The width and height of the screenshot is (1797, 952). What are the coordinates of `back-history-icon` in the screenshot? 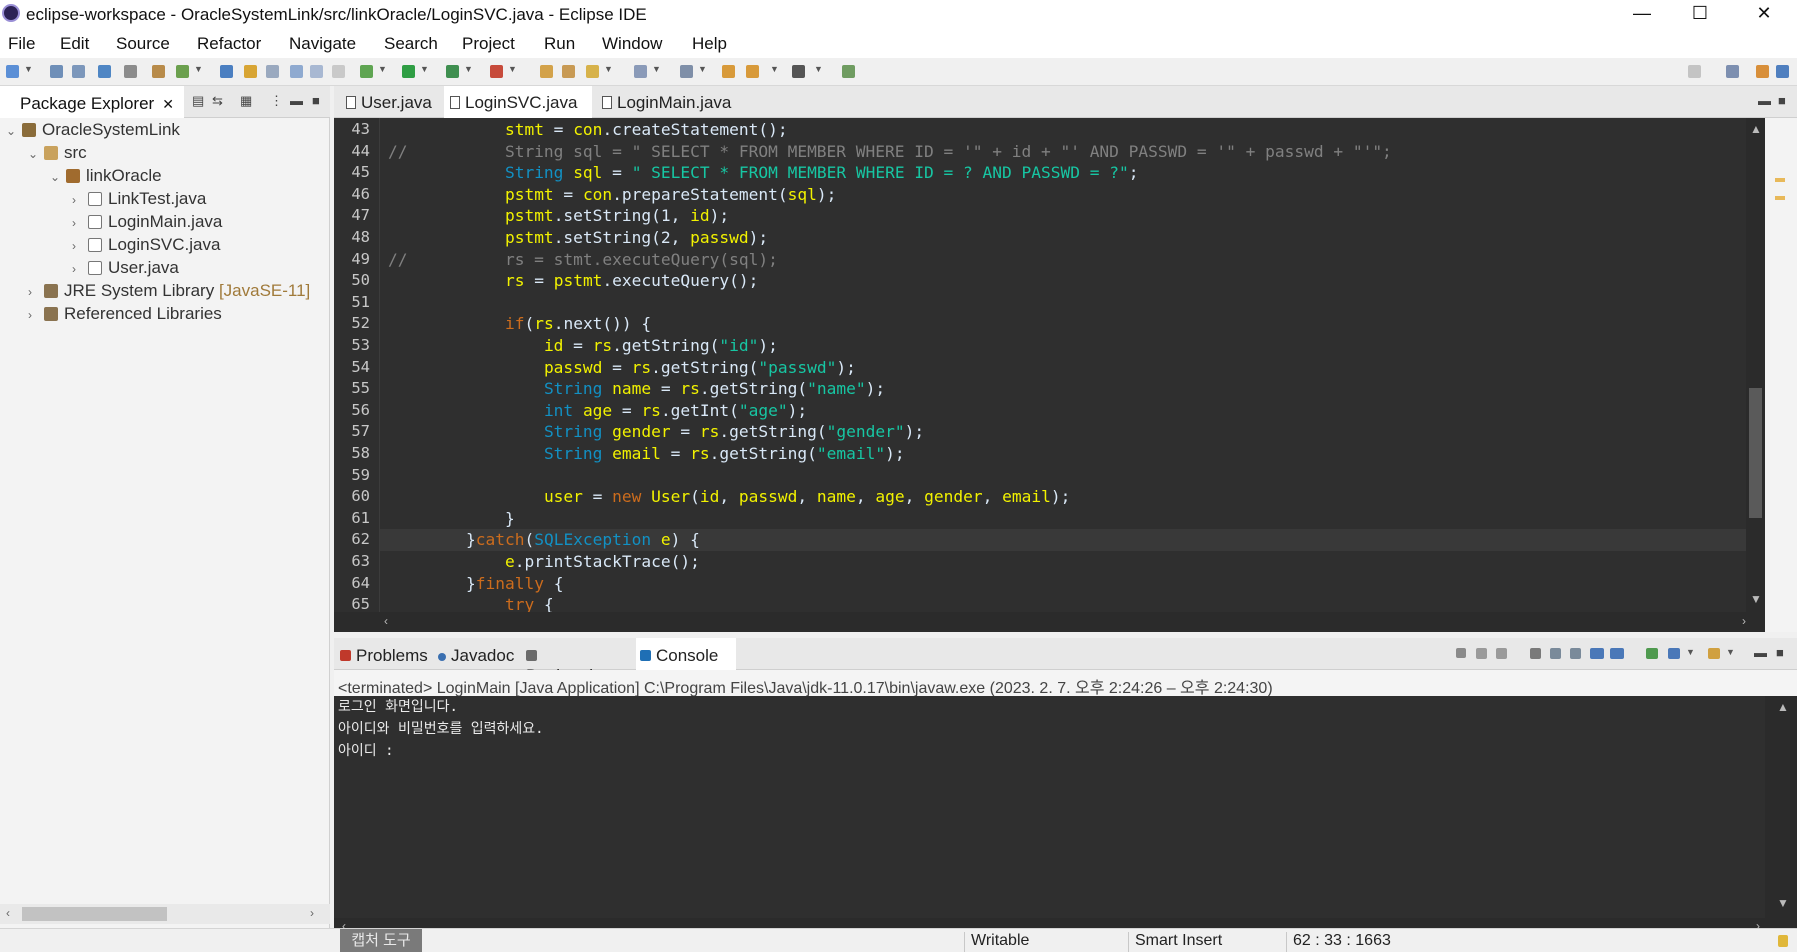 It's located at (752, 71).